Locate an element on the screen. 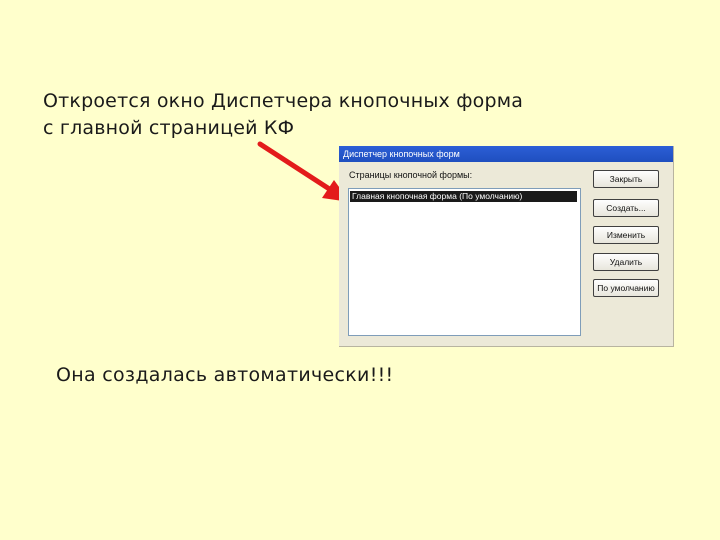  delete-button: Удалить is located at coordinates (626, 262).